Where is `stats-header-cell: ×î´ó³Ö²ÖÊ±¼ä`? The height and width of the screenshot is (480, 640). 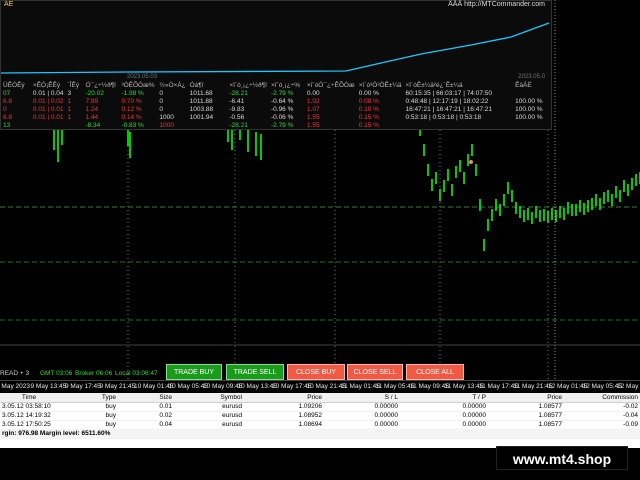 stats-header-cell: ×î´ó³Ö²ÖÊ±¼ä is located at coordinates (380, 85).